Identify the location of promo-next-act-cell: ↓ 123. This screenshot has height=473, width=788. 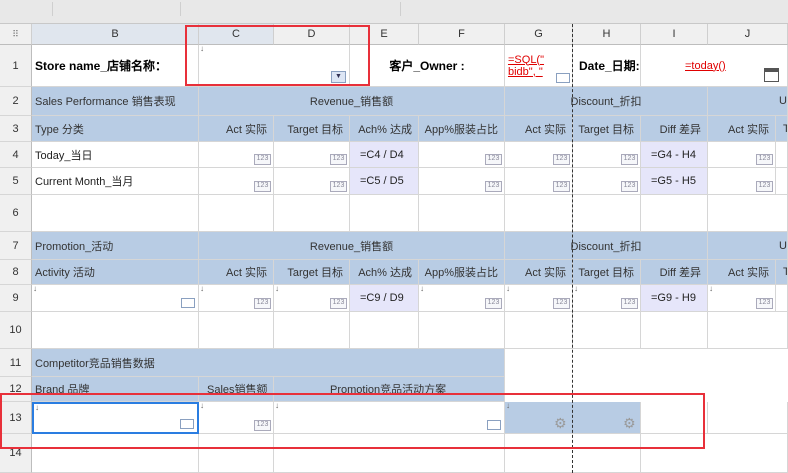
(742, 298).